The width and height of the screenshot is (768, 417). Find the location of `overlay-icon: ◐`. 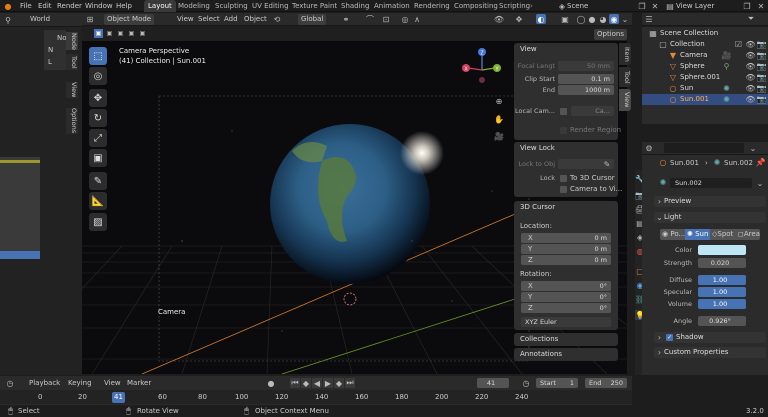

overlay-icon: ◐ is located at coordinates (541, 19).